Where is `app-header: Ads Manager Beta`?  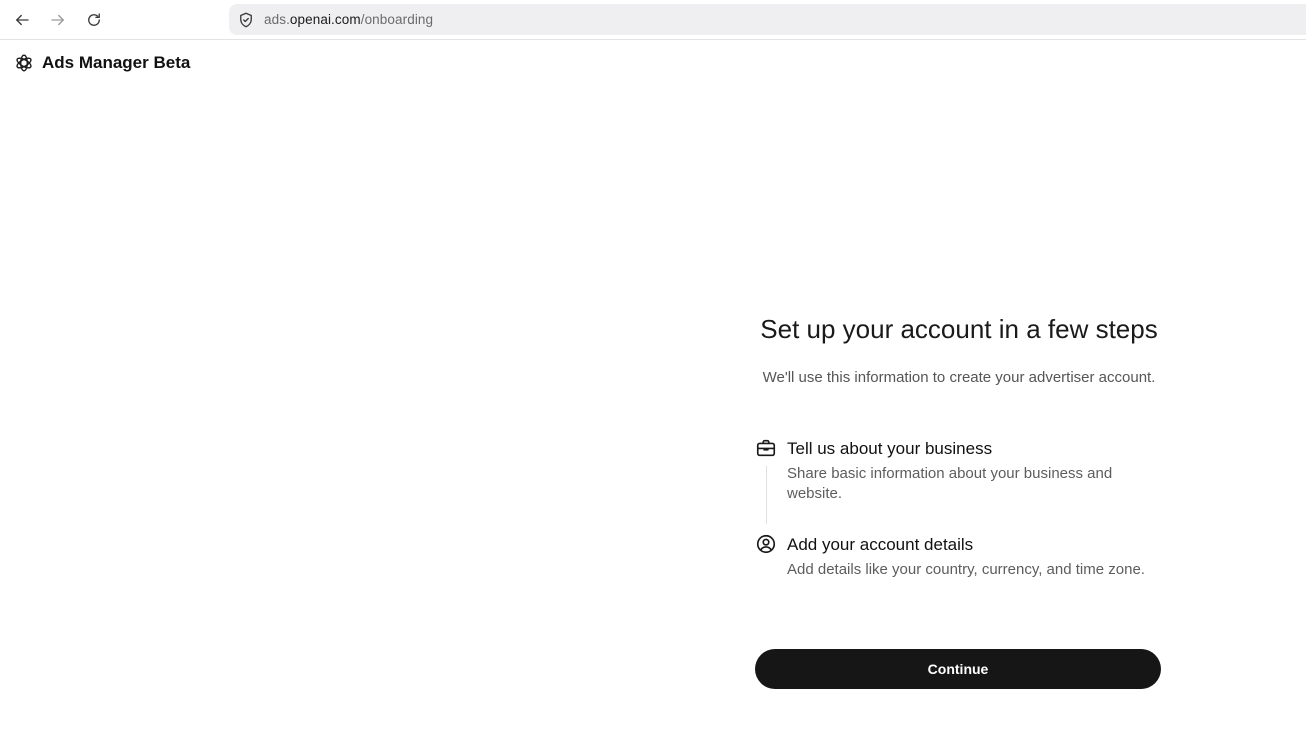
app-header: Ads Manager Beta is located at coordinates (101, 63).